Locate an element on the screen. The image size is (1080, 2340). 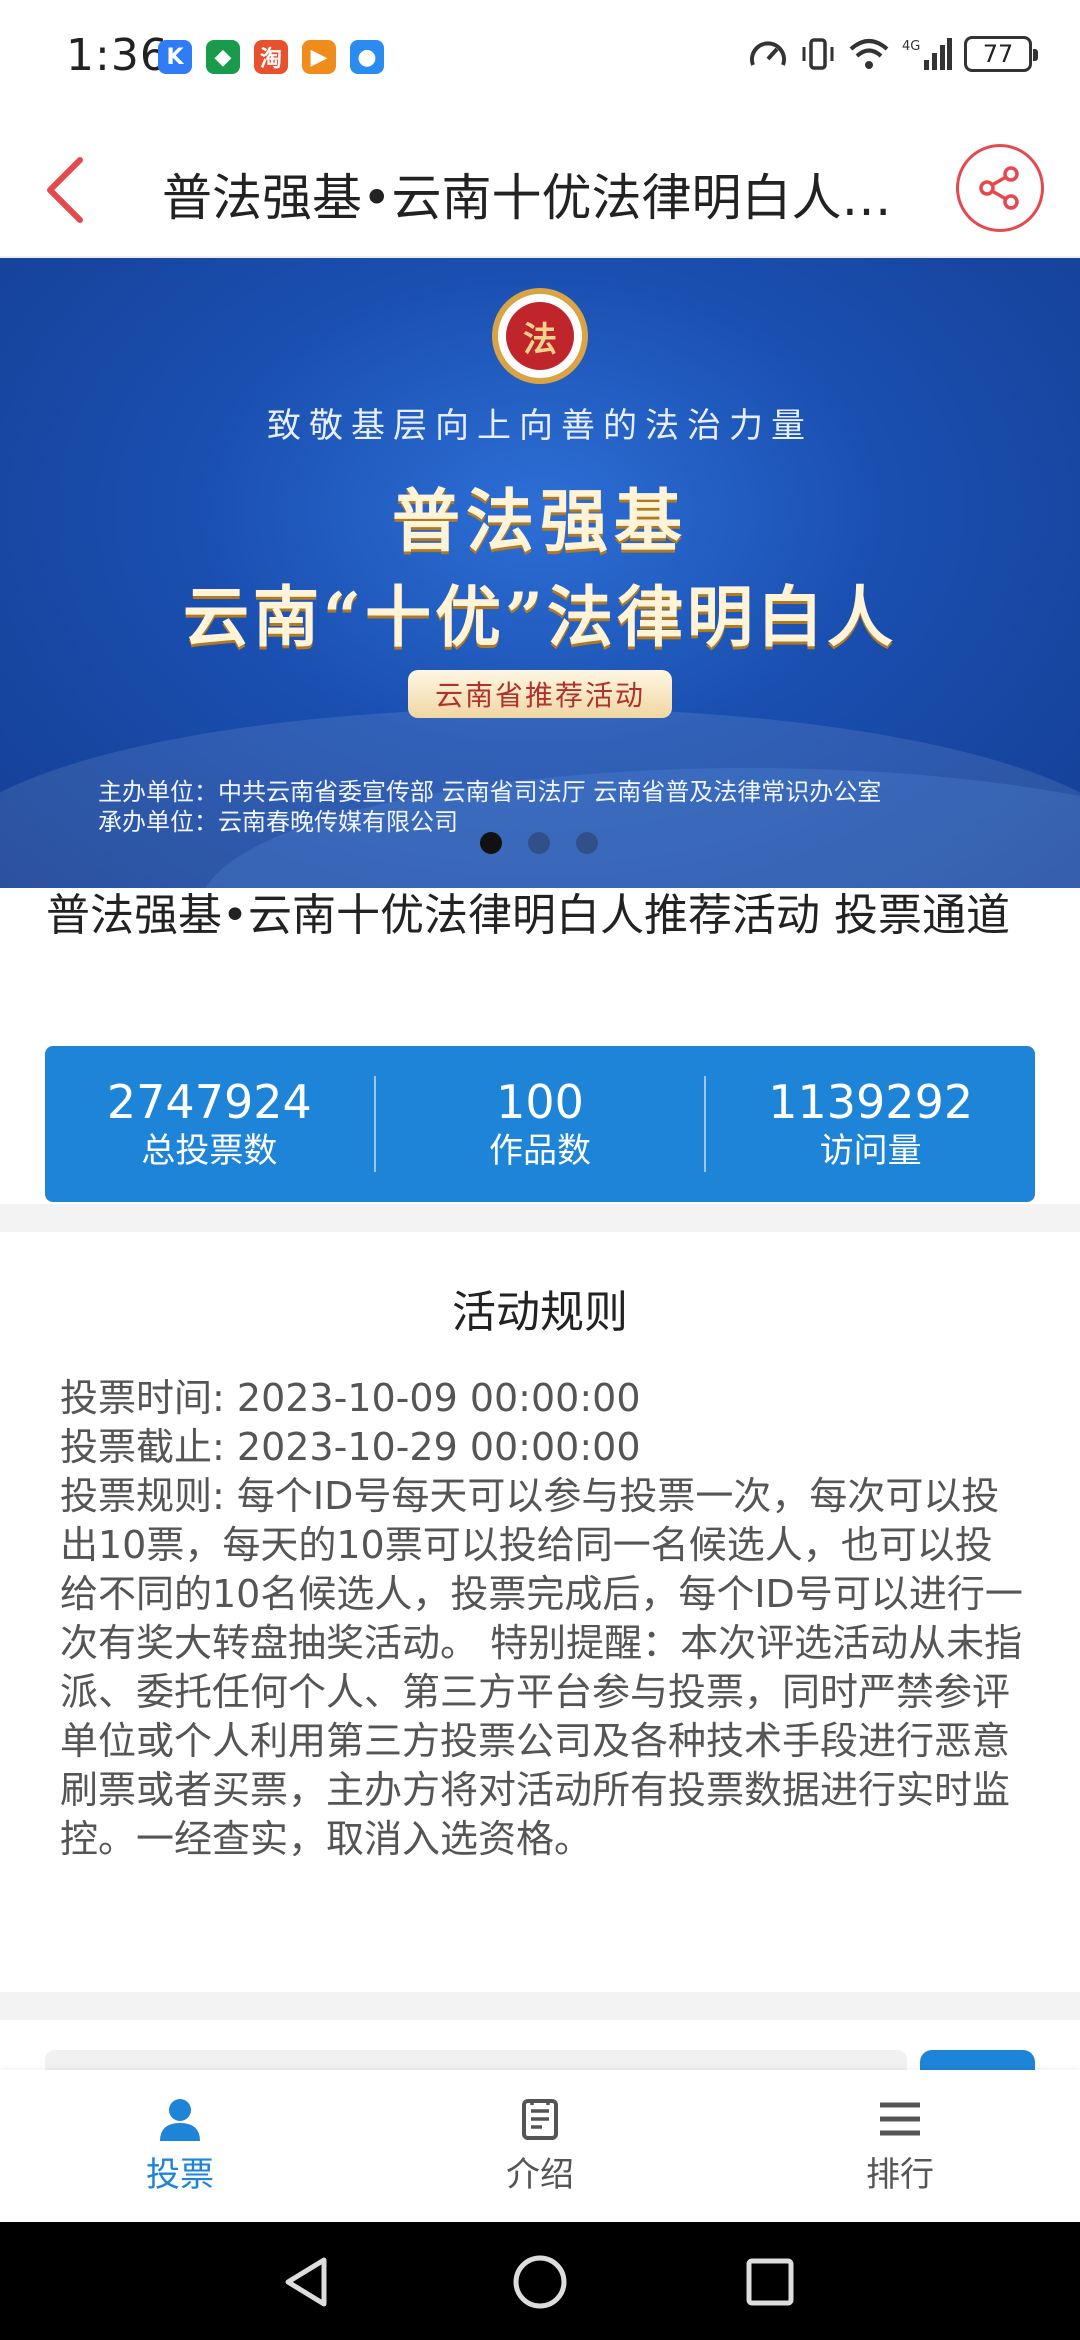
tab-label: 介绍 is located at coordinates (540, 2174).